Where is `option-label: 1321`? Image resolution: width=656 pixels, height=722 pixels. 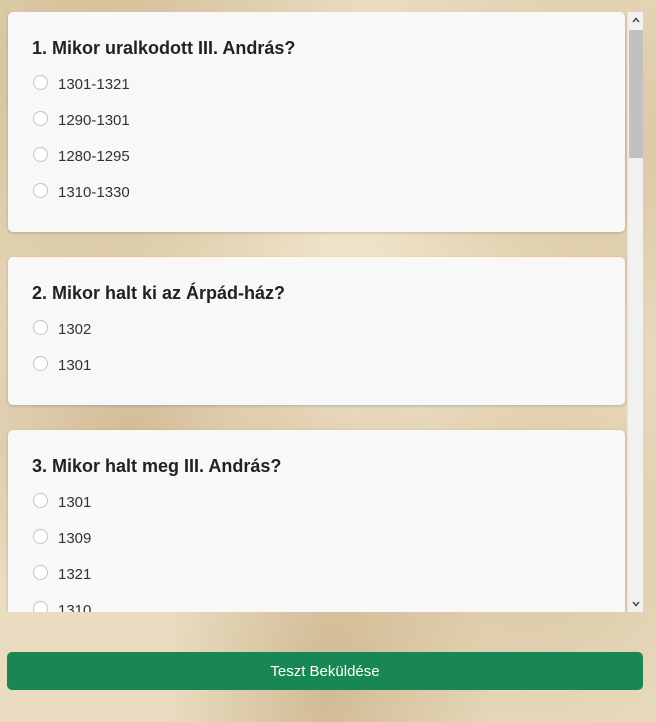 option-label: 1321 is located at coordinates (75, 574).